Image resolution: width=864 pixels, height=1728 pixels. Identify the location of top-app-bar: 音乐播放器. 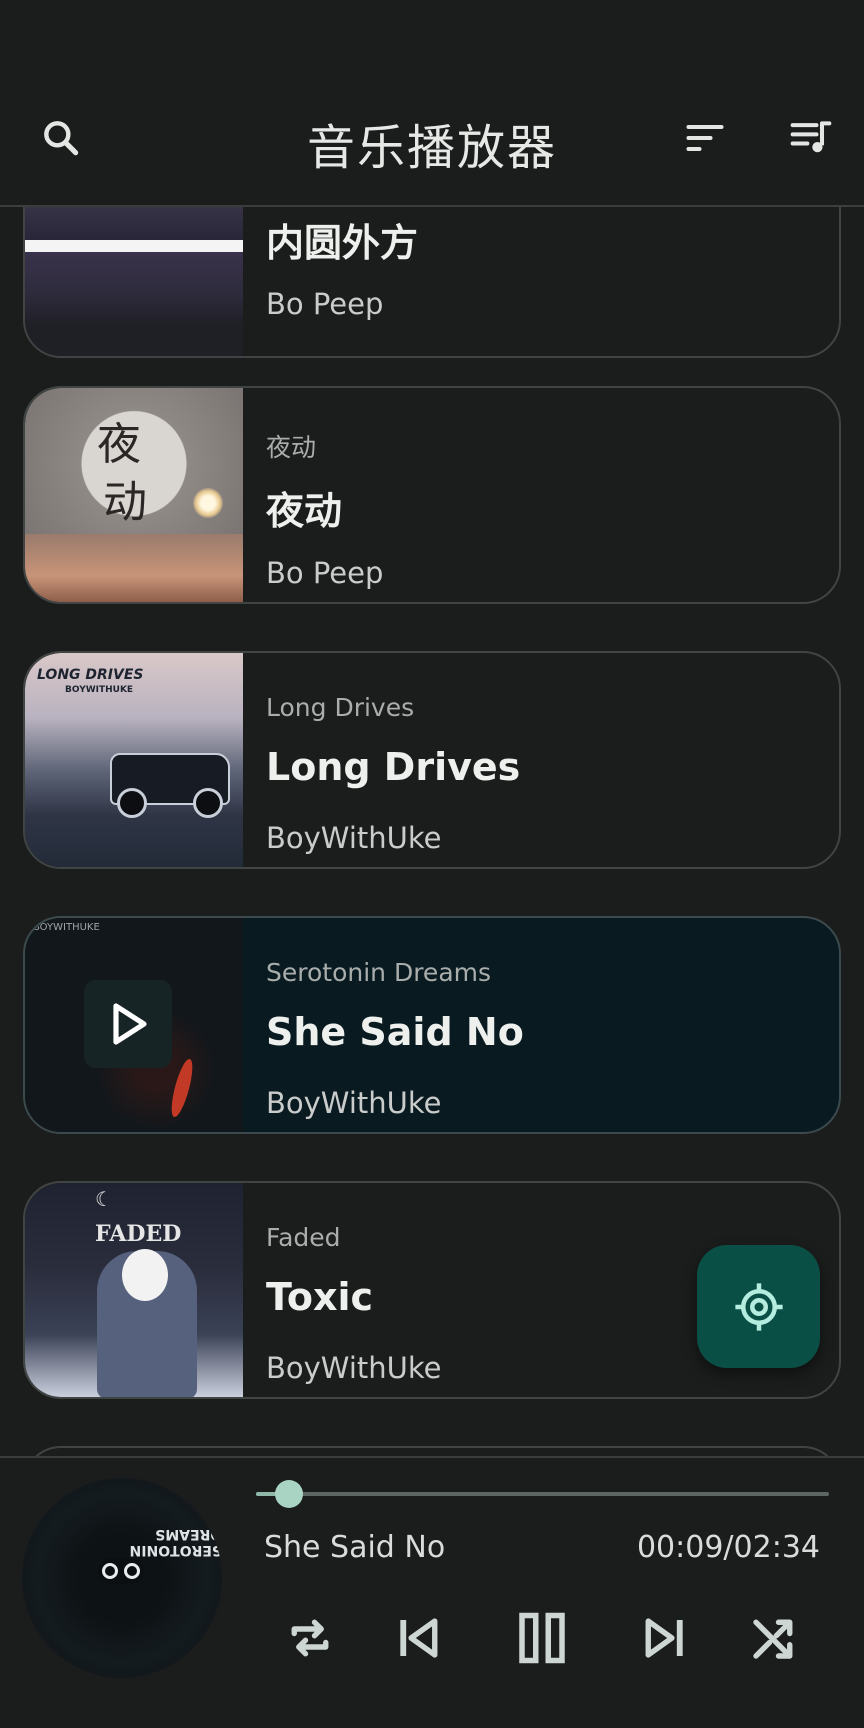
(432, 103).